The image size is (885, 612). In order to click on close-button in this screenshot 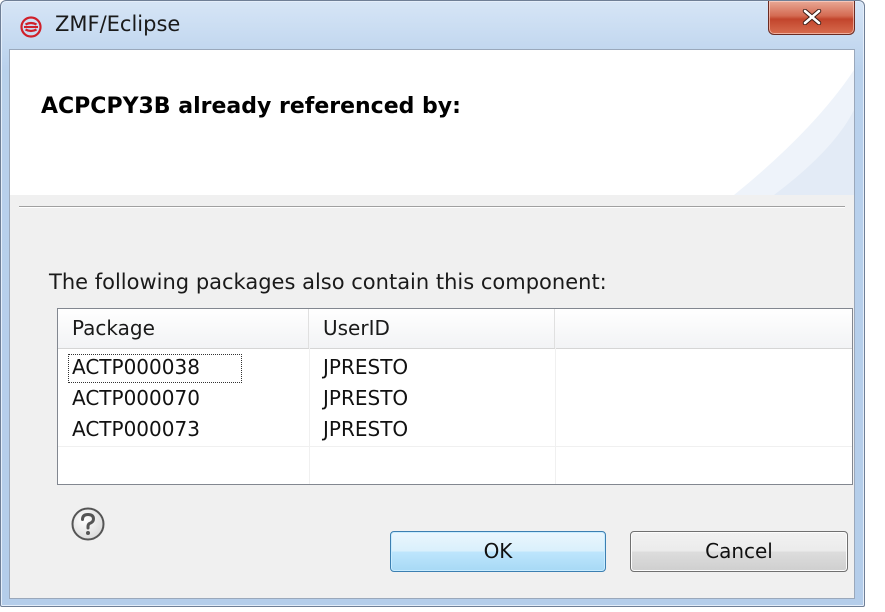, I will do `click(811, 18)`.